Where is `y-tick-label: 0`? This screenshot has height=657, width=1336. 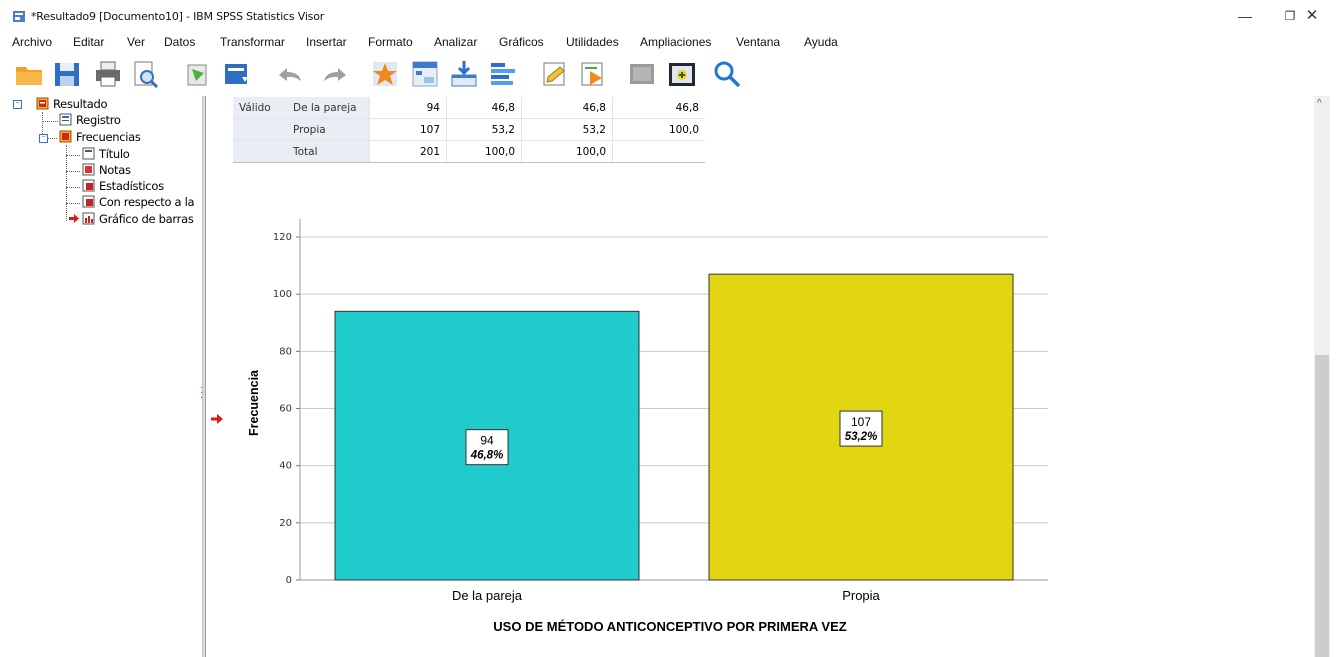 y-tick-label: 0 is located at coordinates (289, 580).